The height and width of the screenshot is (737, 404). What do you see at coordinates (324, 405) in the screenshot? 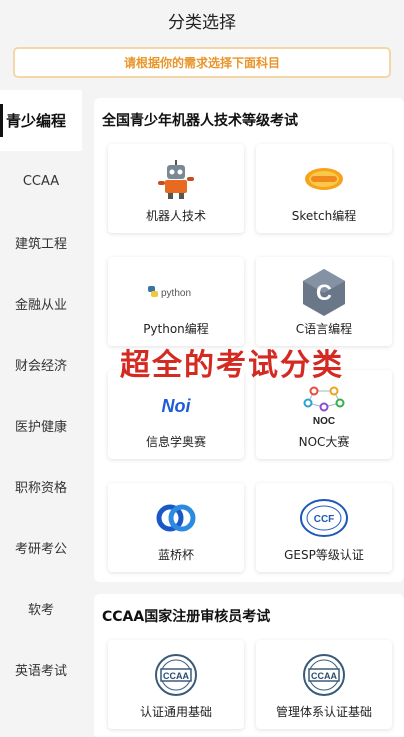
I see `noc-icon: NOC` at bounding box center [324, 405].